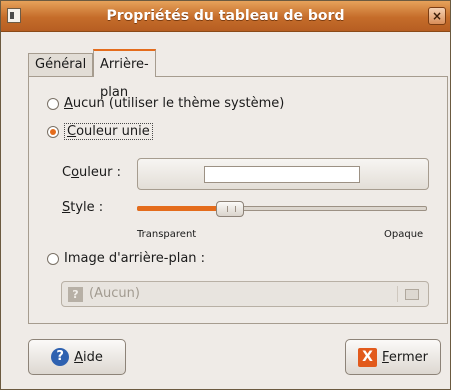 The width and height of the screenshot is (451, 390). Describe the element at coordinates (61, 65) in the screenshot. I see `tab-general: Général` at that location.